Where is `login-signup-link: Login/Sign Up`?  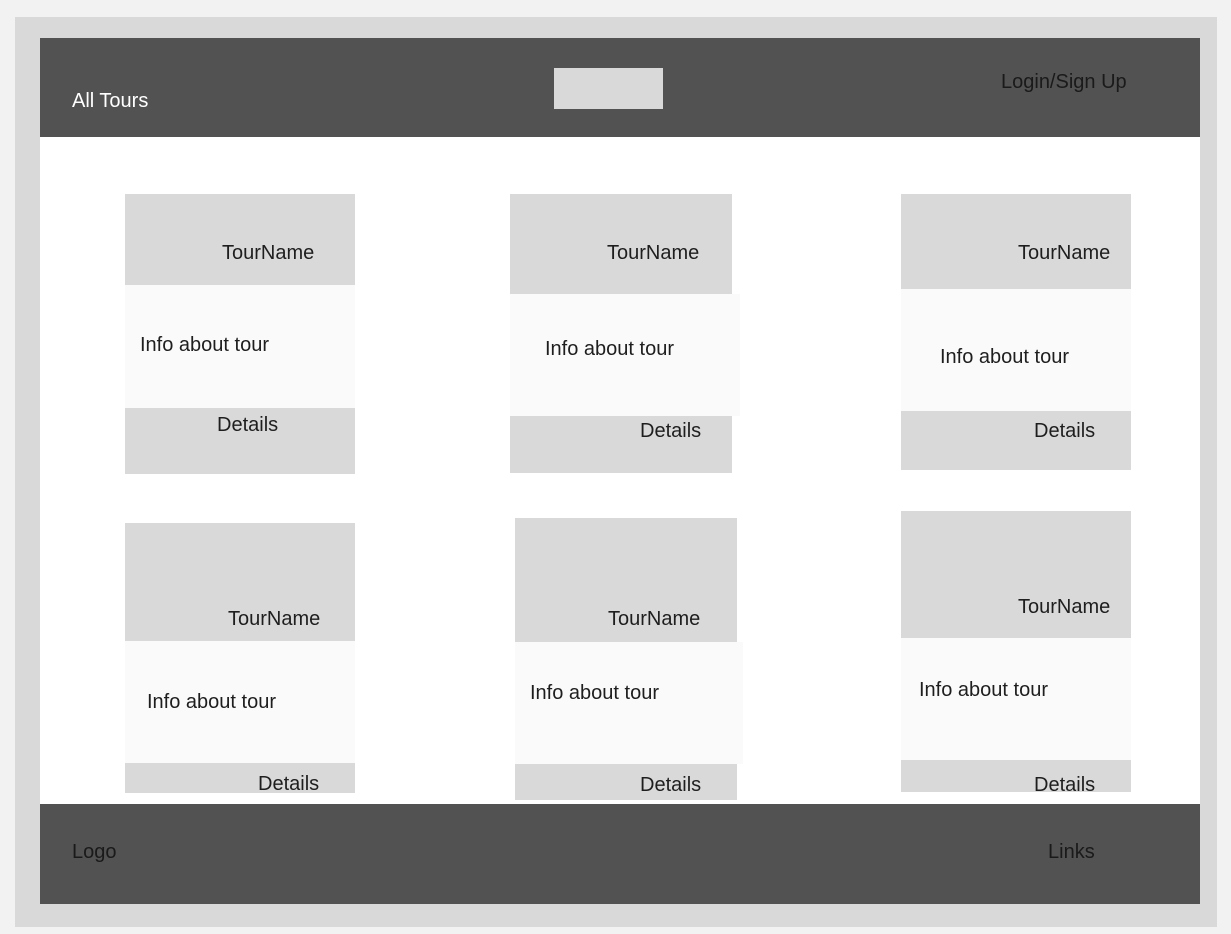 login-signup-link: Login/Sign Up is located at coordinates (1064, 82).